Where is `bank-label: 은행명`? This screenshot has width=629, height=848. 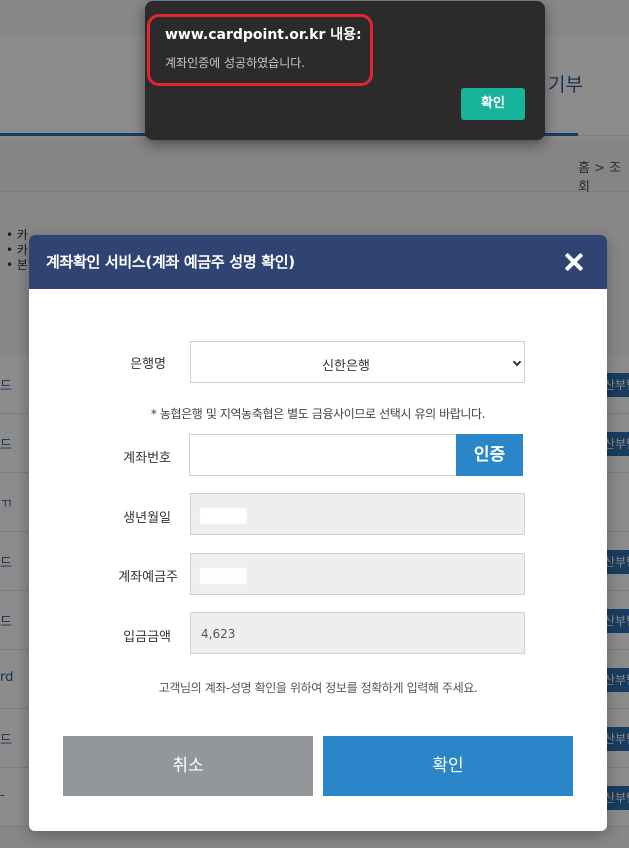
bank-label: 은행명 is located at coordinates (148, 364).